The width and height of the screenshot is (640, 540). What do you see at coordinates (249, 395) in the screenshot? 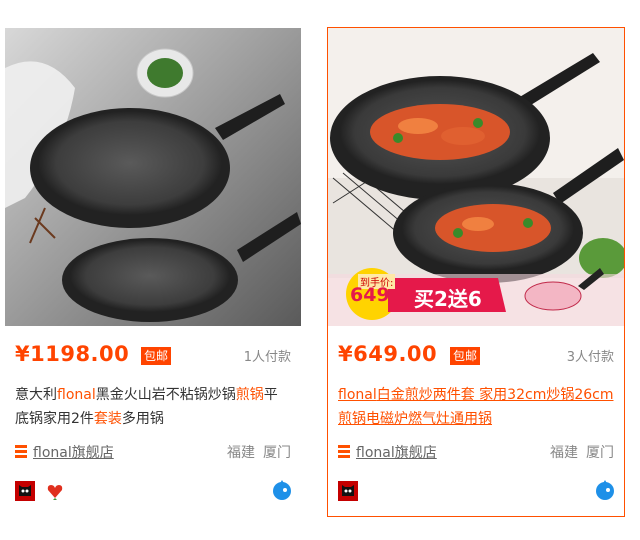
I see `title-keyword: 煎锅` at bounding box center [249, 395].